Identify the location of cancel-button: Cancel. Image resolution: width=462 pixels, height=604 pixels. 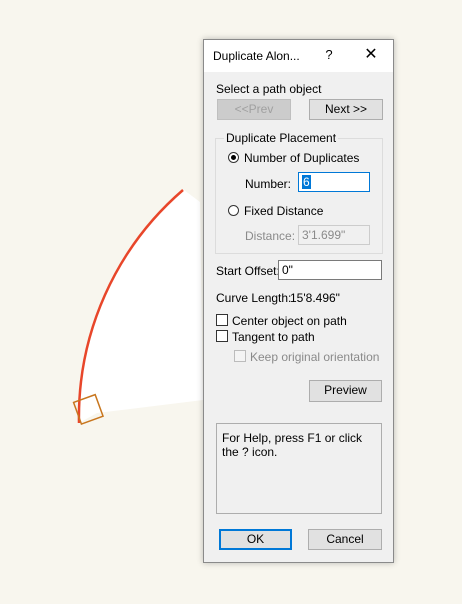
(345, 539).